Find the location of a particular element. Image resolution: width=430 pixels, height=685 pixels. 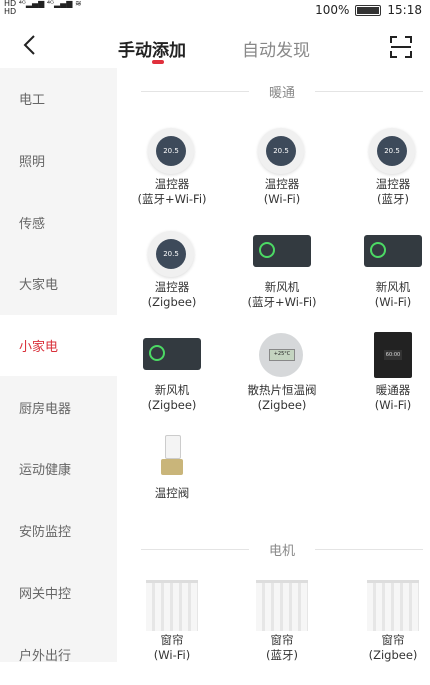

heater-icon: 60:00 is located at coordinates (393, 355).